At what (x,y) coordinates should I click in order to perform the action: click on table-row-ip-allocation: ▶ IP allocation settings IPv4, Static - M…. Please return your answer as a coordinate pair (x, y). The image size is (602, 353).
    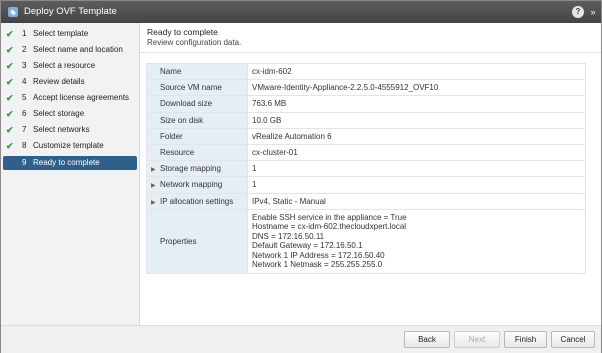
    Looking at the image, I should click on (366, 201).